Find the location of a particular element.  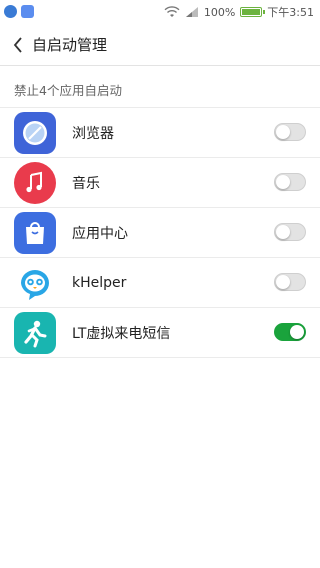

back-button is located at coordinates (18, 45).